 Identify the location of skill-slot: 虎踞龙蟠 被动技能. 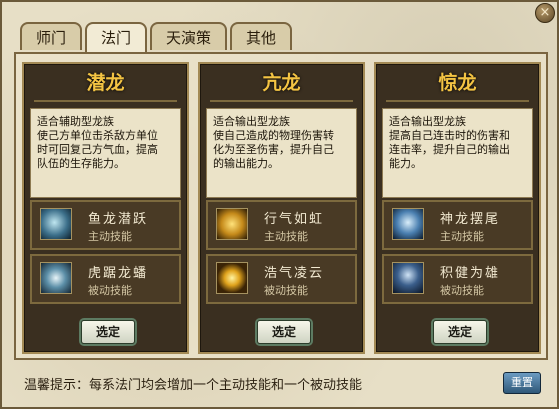
(105, 279).